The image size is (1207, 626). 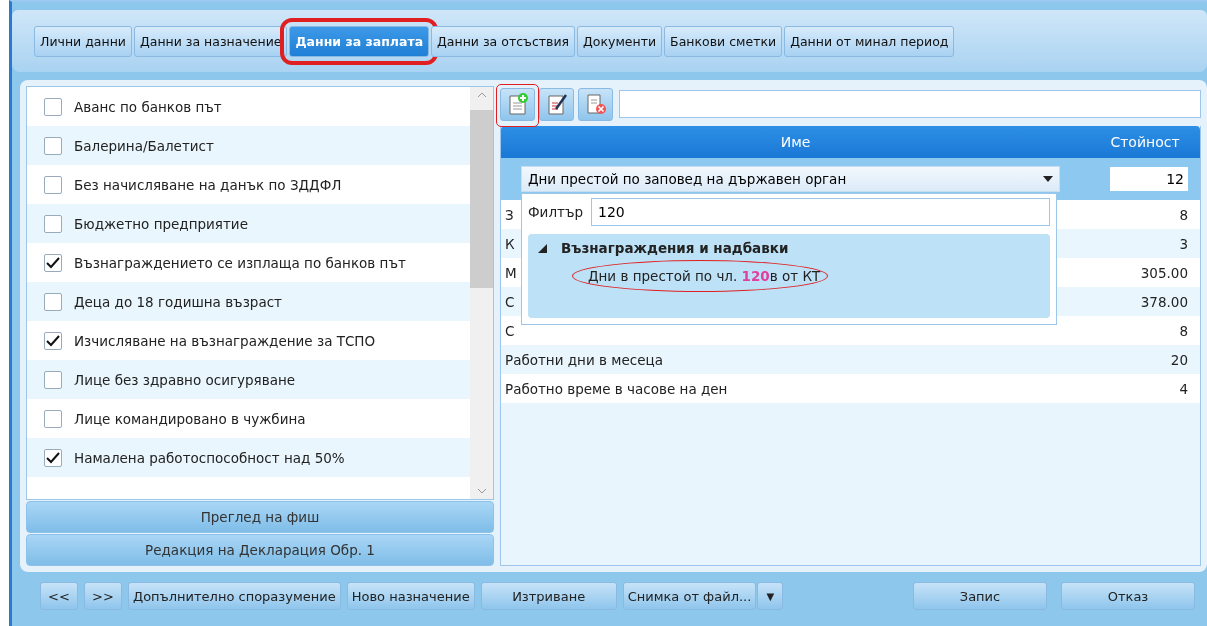 I want to click on side-button: Преглед на фиш, so click(x=260, y=517).